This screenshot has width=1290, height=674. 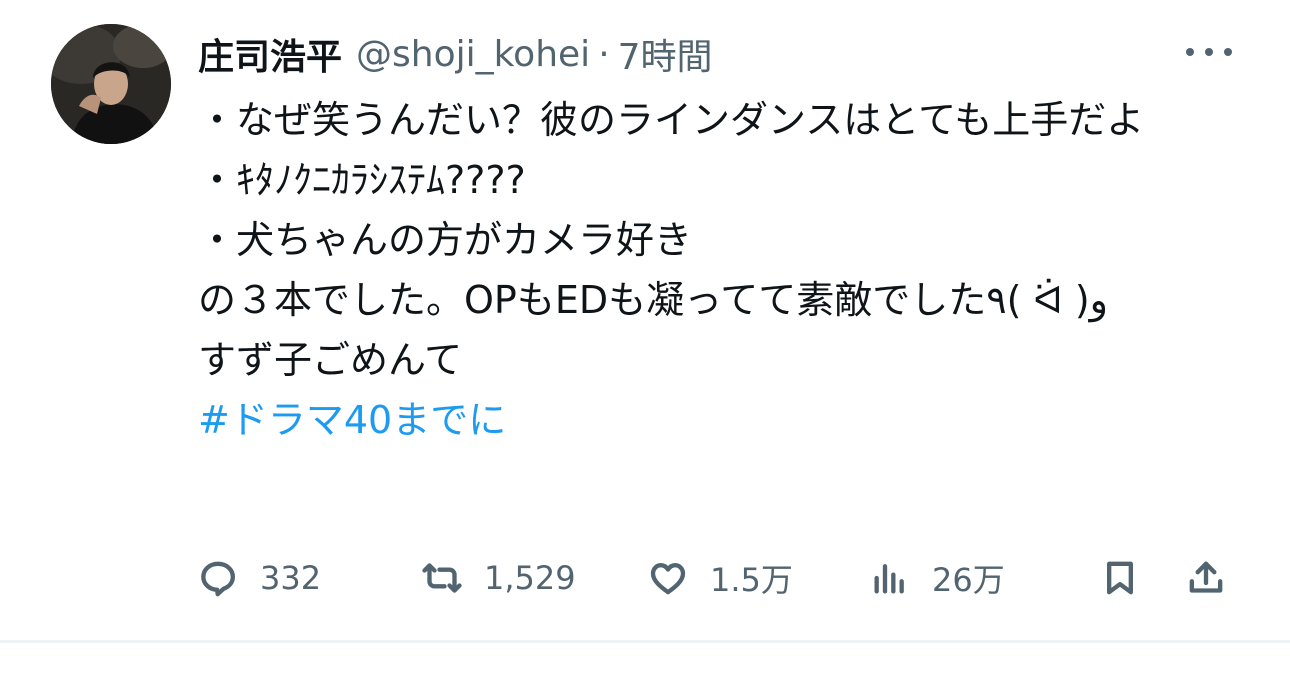 What do you see at coordinates (442, 578) in the screenshot?
I see `repost-icon` at bounding box center [442, 578].